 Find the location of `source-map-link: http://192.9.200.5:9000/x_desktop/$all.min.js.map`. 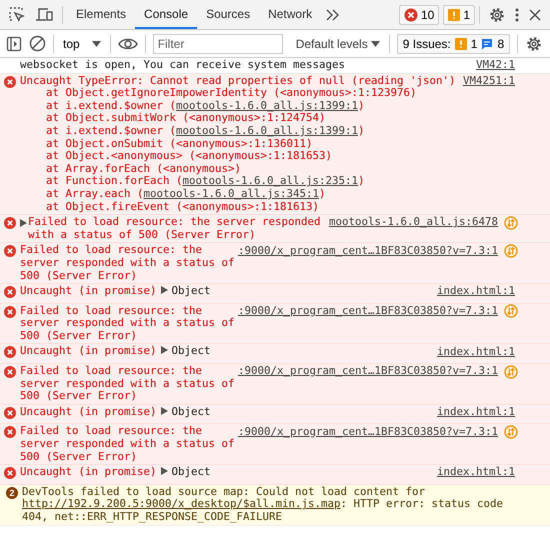

source-map-link: http://192.9.200.5:9000/x_desktop/$all.min.js.map is located at coordinates (181, 503).